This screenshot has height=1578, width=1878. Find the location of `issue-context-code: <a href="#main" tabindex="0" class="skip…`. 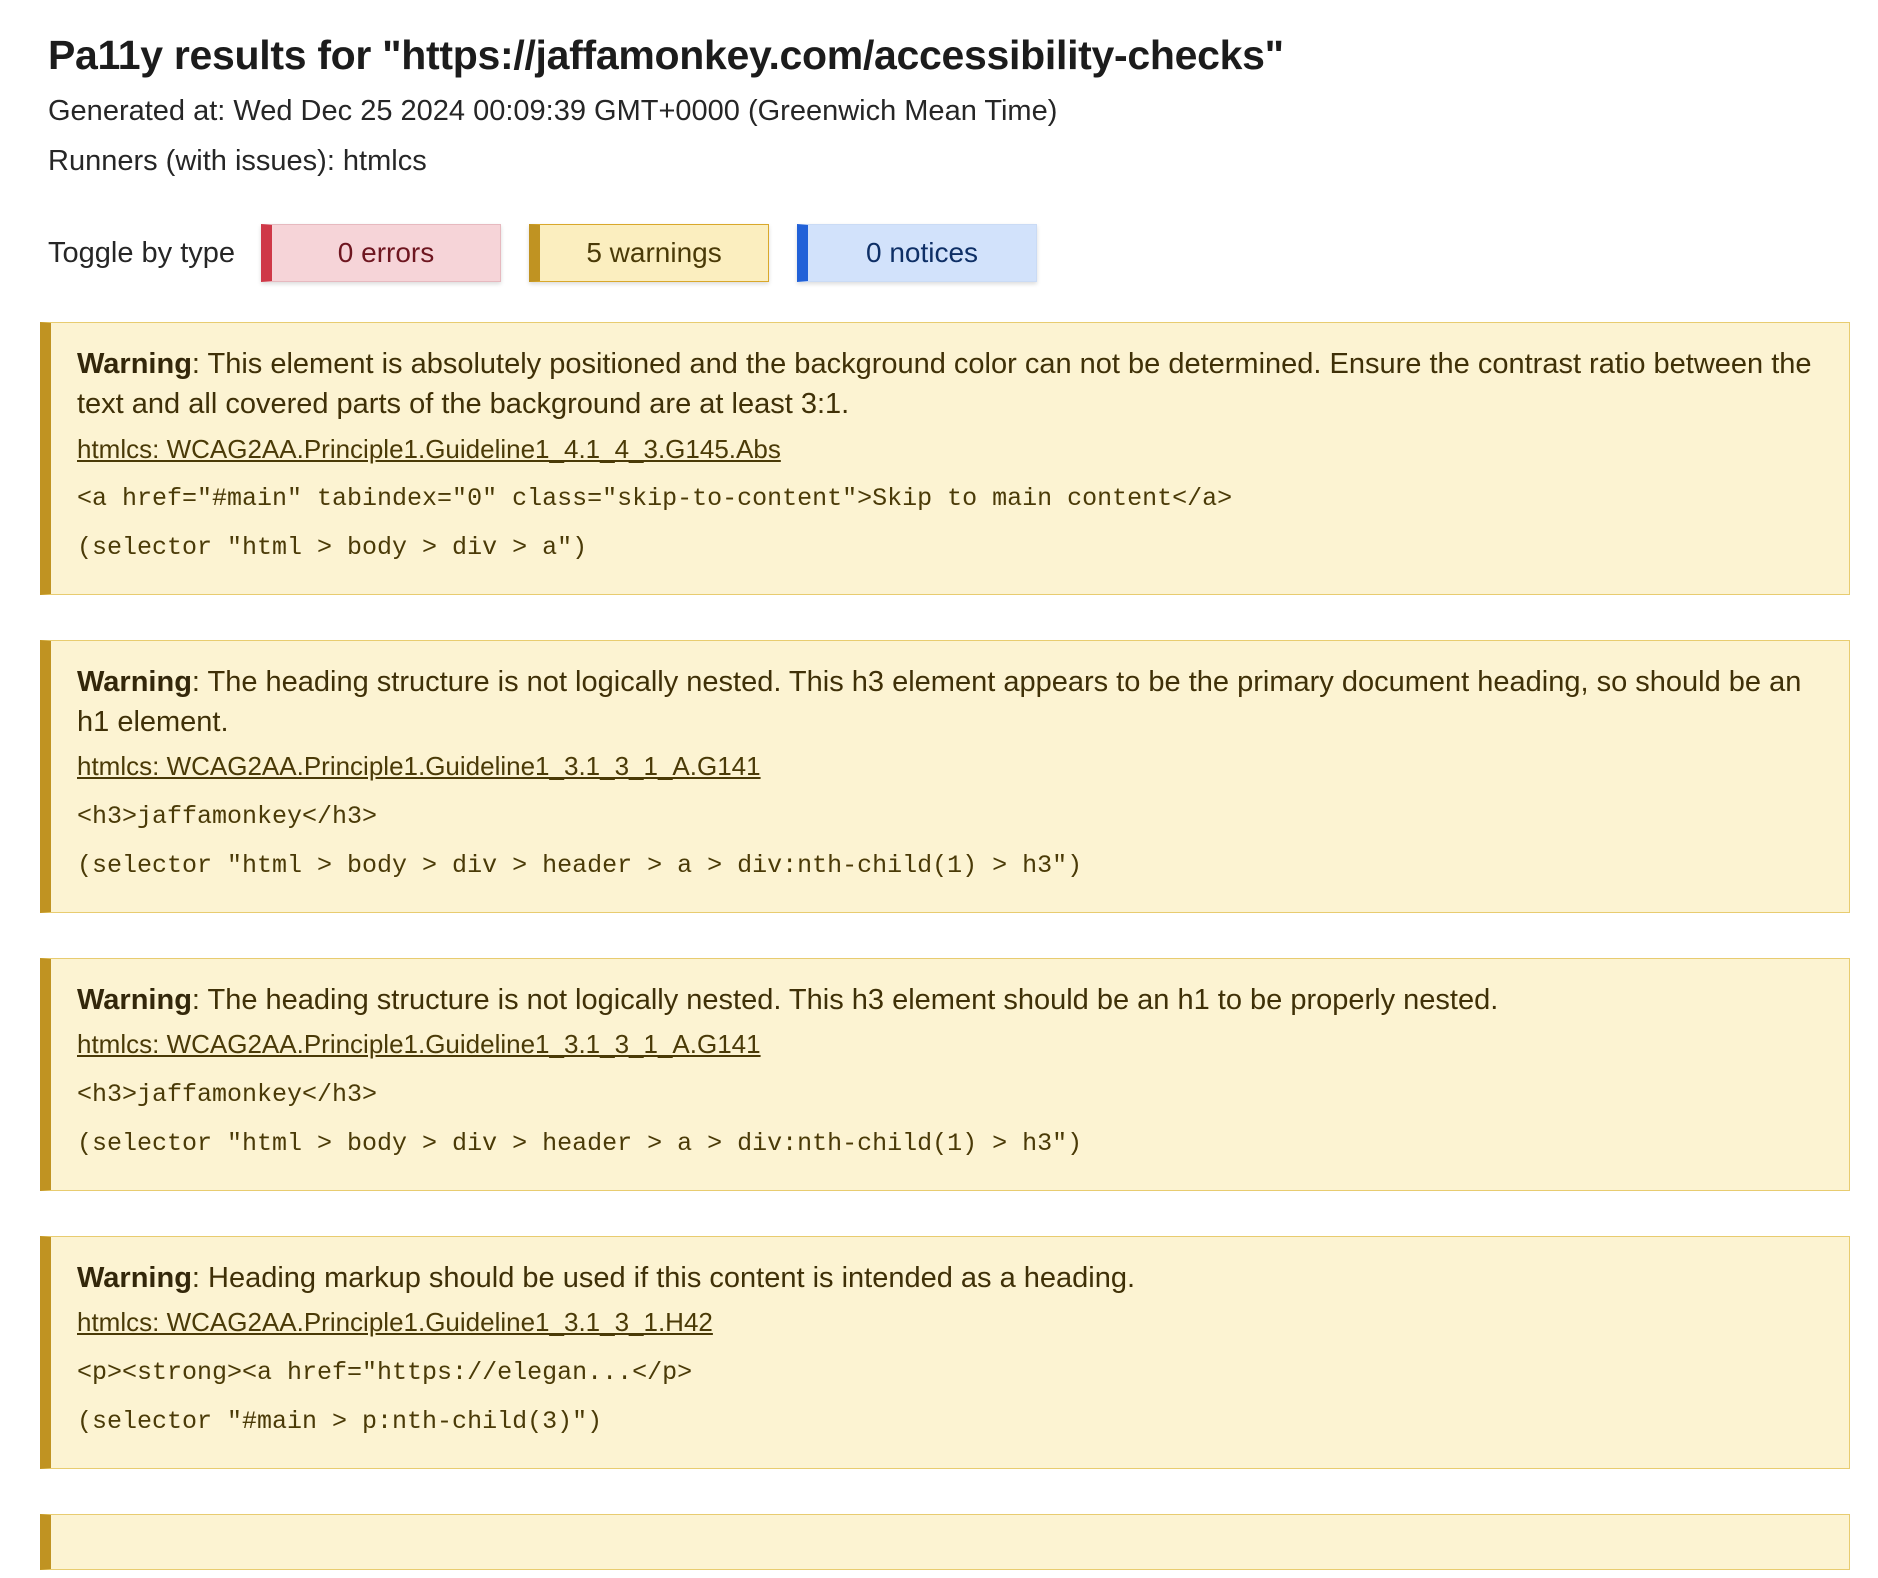

issue-context-code: <a href="#main" tabindex="0" class="skip… is located at coordinates (655, 499).